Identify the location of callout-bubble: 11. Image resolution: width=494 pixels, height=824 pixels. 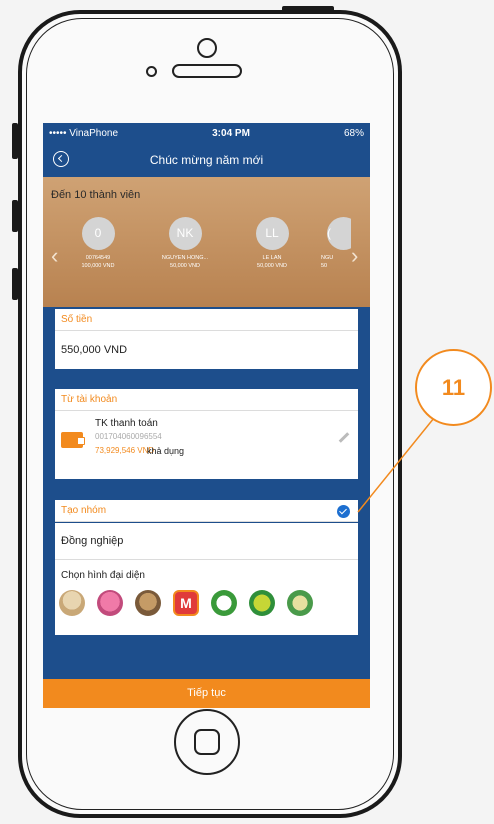
(453, 387).